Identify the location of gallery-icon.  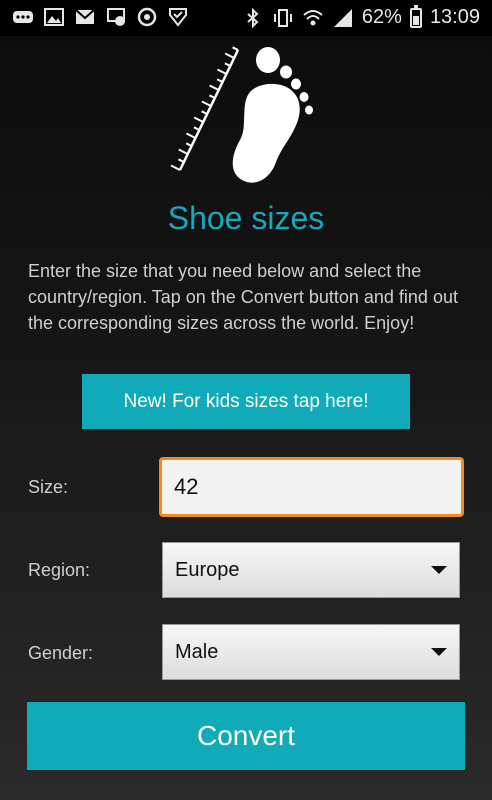
(54, 17).